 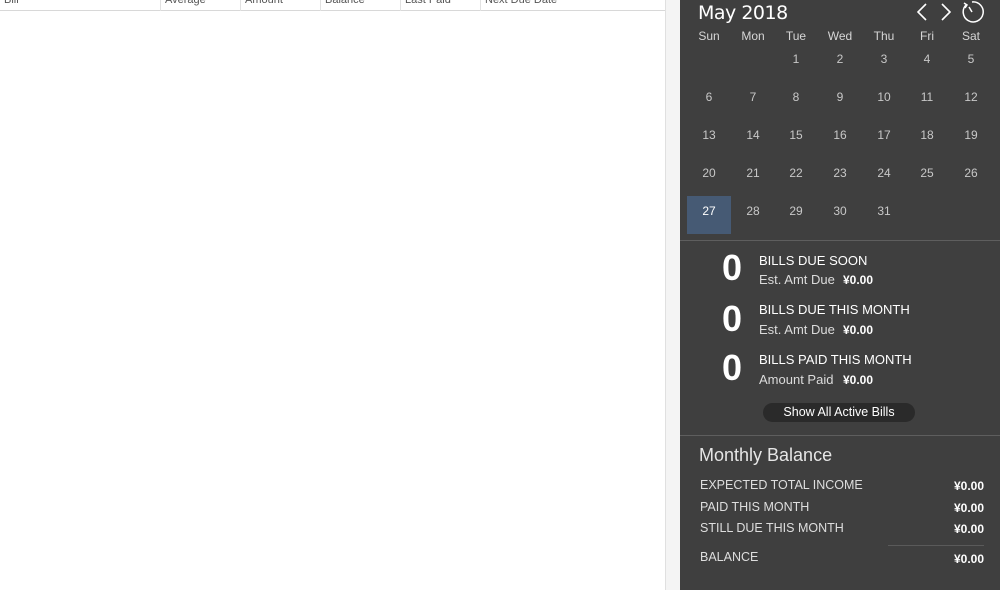 I want to click on calendar-day: 9, so click(x=840, y=101).